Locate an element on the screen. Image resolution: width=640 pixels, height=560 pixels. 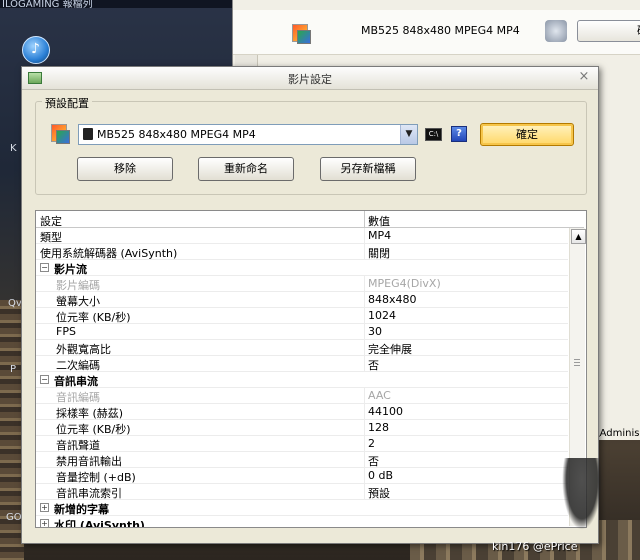
watermark-figure-icon is located at coordinates (582, 494).